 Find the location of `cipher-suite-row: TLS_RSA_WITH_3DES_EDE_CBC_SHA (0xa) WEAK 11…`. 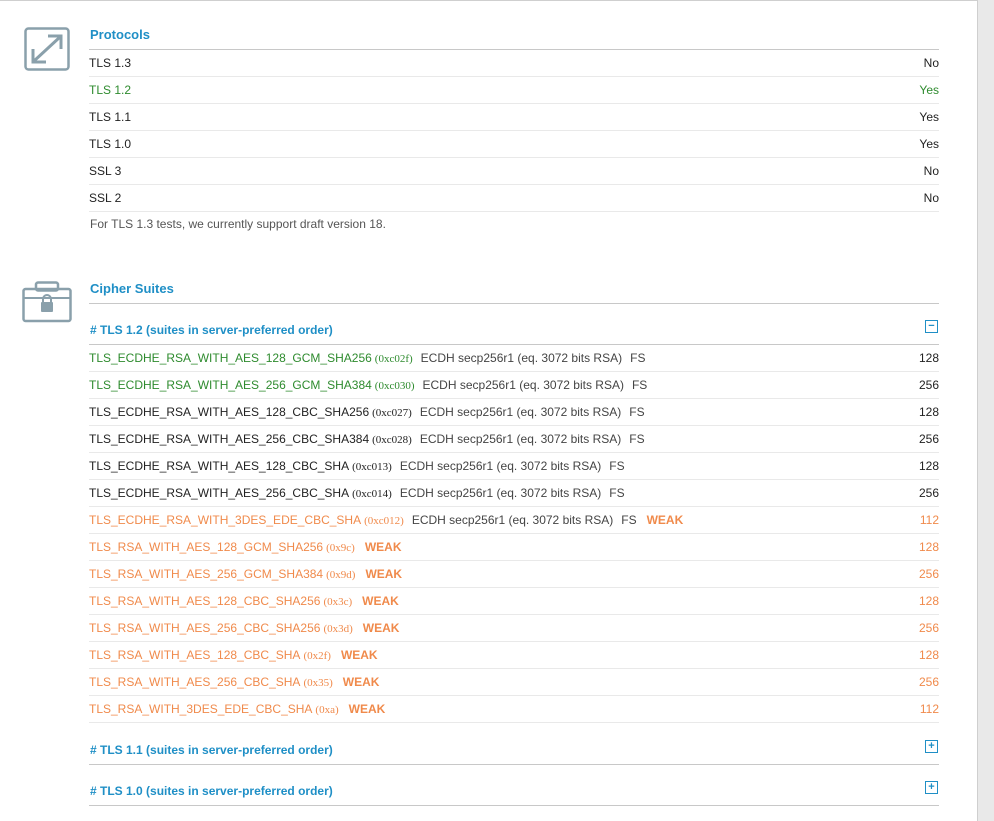

cipher-suite-row: TLS_RSA_WITH_3DES_EDE_CBC_SHA (0xa) WEAK 11… is located at coordinates (514, 709).